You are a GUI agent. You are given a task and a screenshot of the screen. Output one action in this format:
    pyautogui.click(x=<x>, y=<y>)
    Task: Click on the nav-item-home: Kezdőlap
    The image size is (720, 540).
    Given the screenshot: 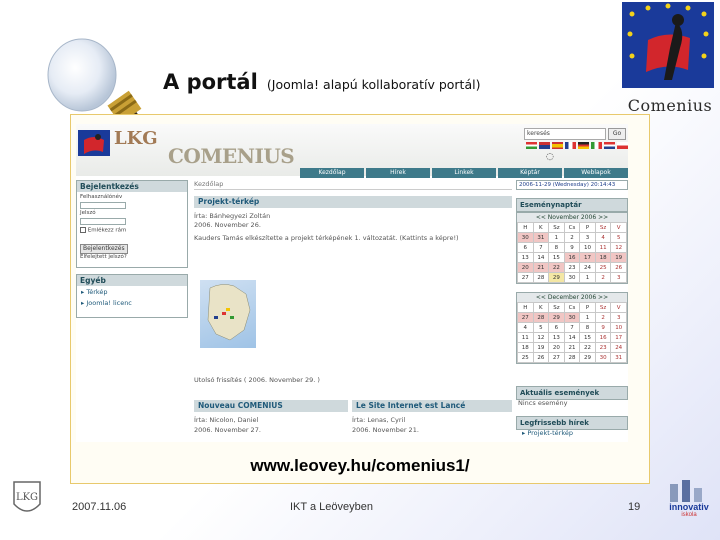 What is the action you would take?
    pyautogui.click(x=332, y=173)
    